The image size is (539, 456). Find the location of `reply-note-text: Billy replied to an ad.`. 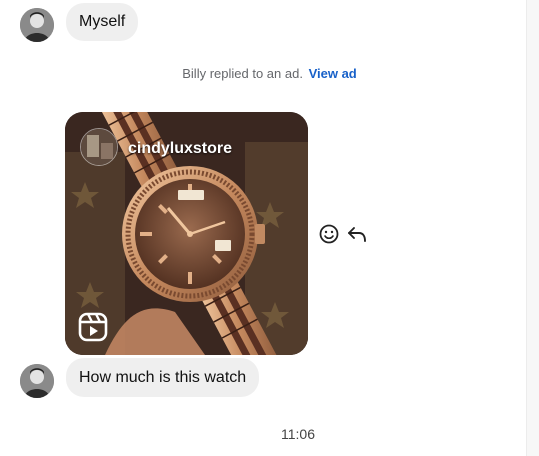

reply-note-text: Billy replied to an ad. is located at coordinates (242, 73).